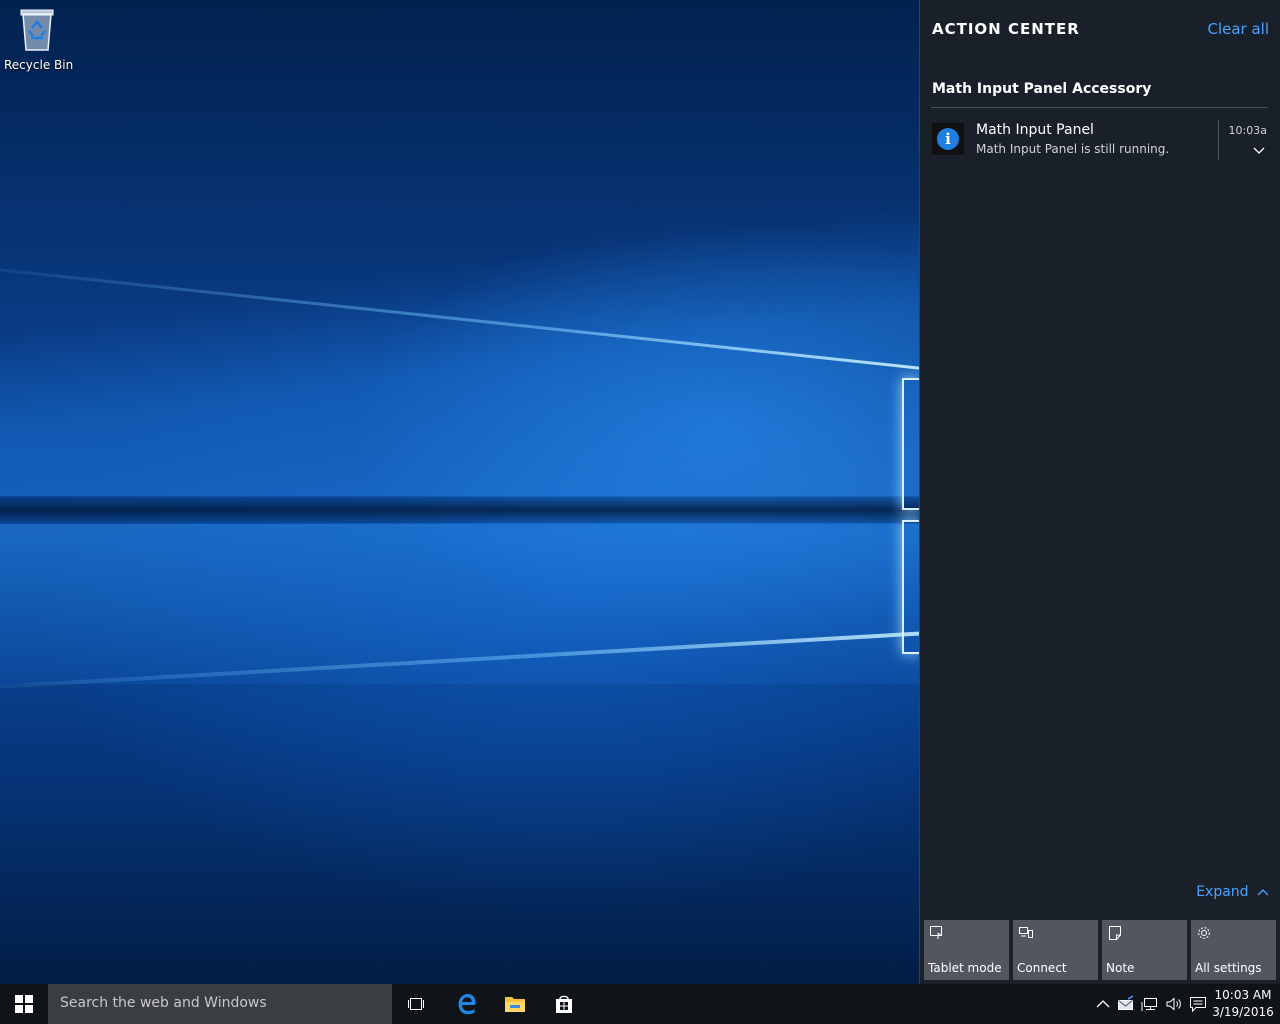 This screenshot has height=1024, width=1280. Describe the element at coordinates (1218, 140) in the screenshot. I see `notification-separator` at that location.